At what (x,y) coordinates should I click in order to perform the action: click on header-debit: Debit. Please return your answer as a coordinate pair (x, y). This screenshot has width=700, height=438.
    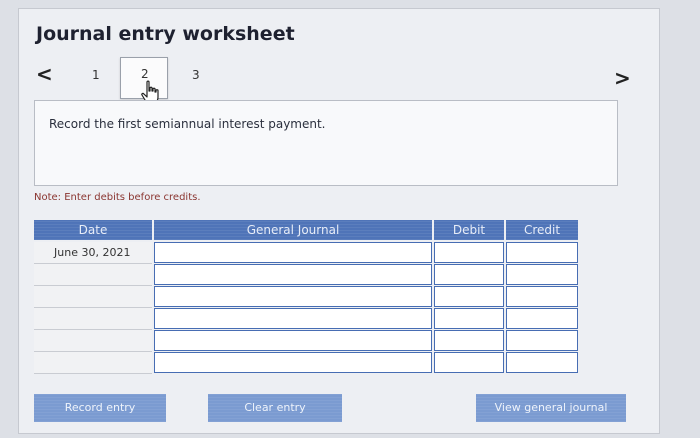
    Looking at the image, I should click on (469, 230).